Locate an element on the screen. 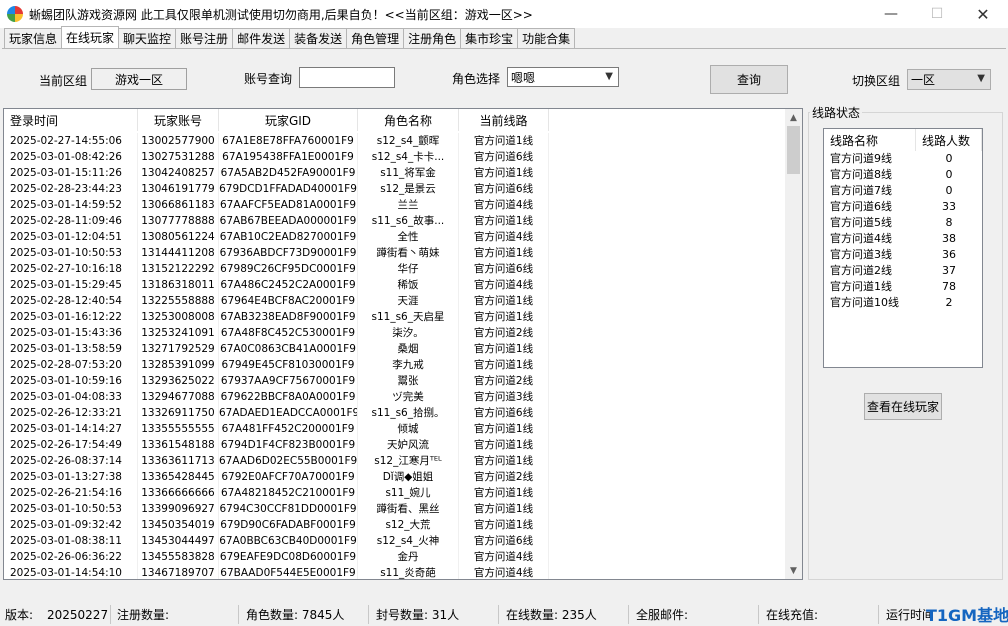  column-header: 线路人数 is located at coordinates (949, 140).